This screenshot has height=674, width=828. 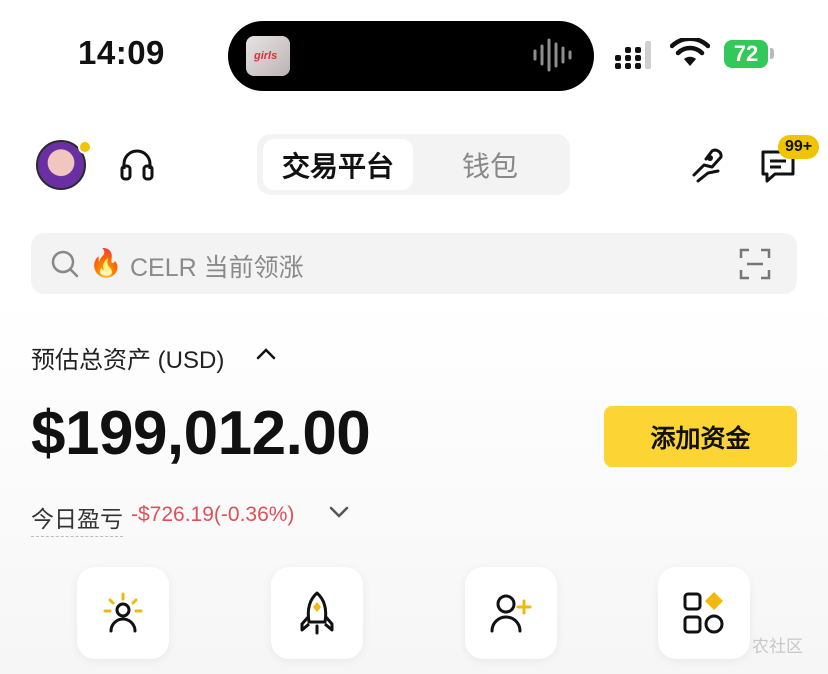 I want to click on thumbnail-text: girls, so click(x=266, y=56).